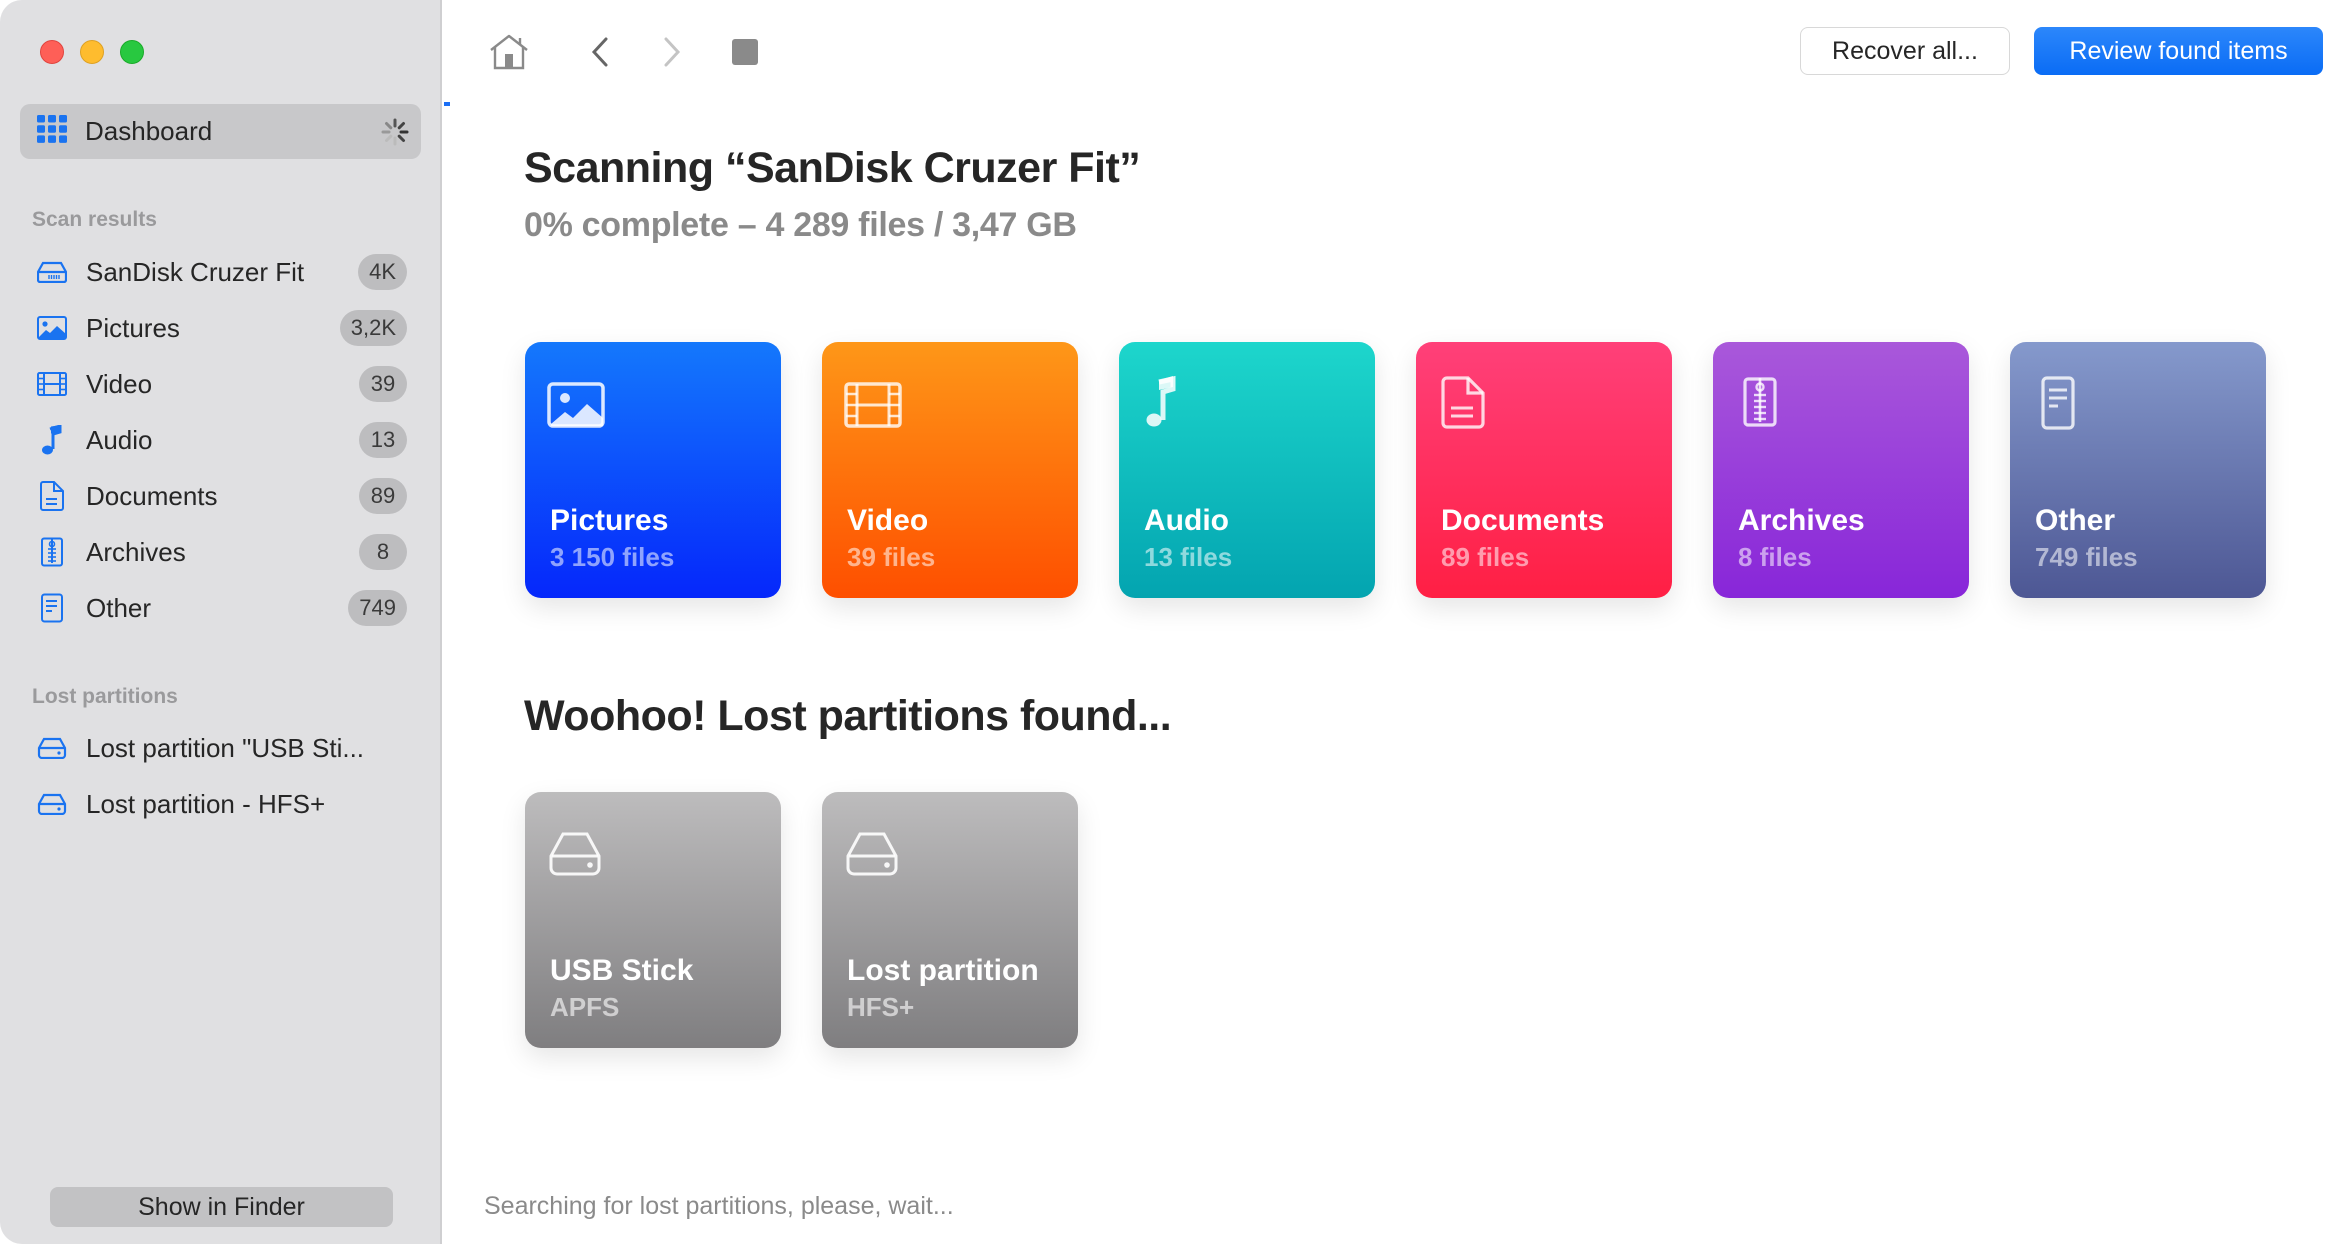 Image resolution: width=2340 pixels, height=1244 pixels. I want to click on card-count: 8 files, so click(1775, 557).